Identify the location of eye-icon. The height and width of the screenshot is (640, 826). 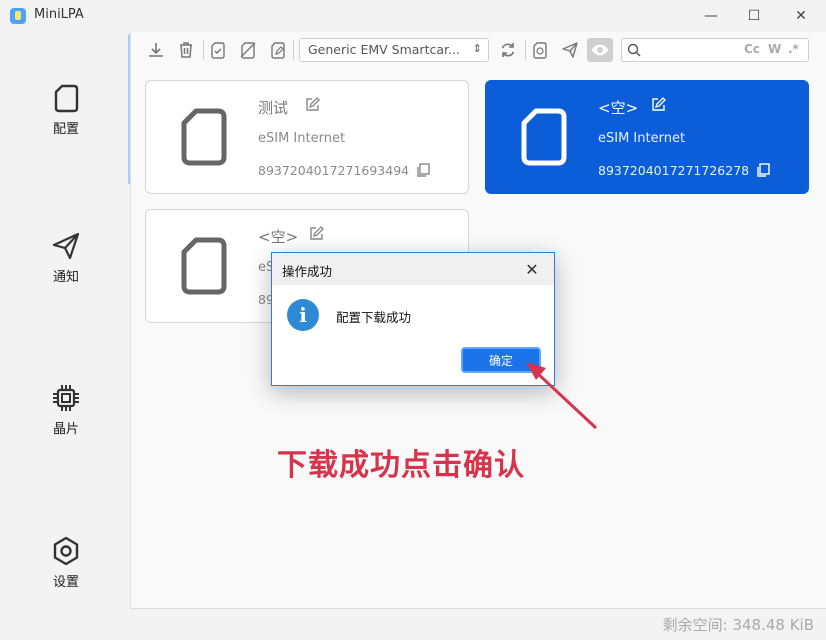
(600, 50).